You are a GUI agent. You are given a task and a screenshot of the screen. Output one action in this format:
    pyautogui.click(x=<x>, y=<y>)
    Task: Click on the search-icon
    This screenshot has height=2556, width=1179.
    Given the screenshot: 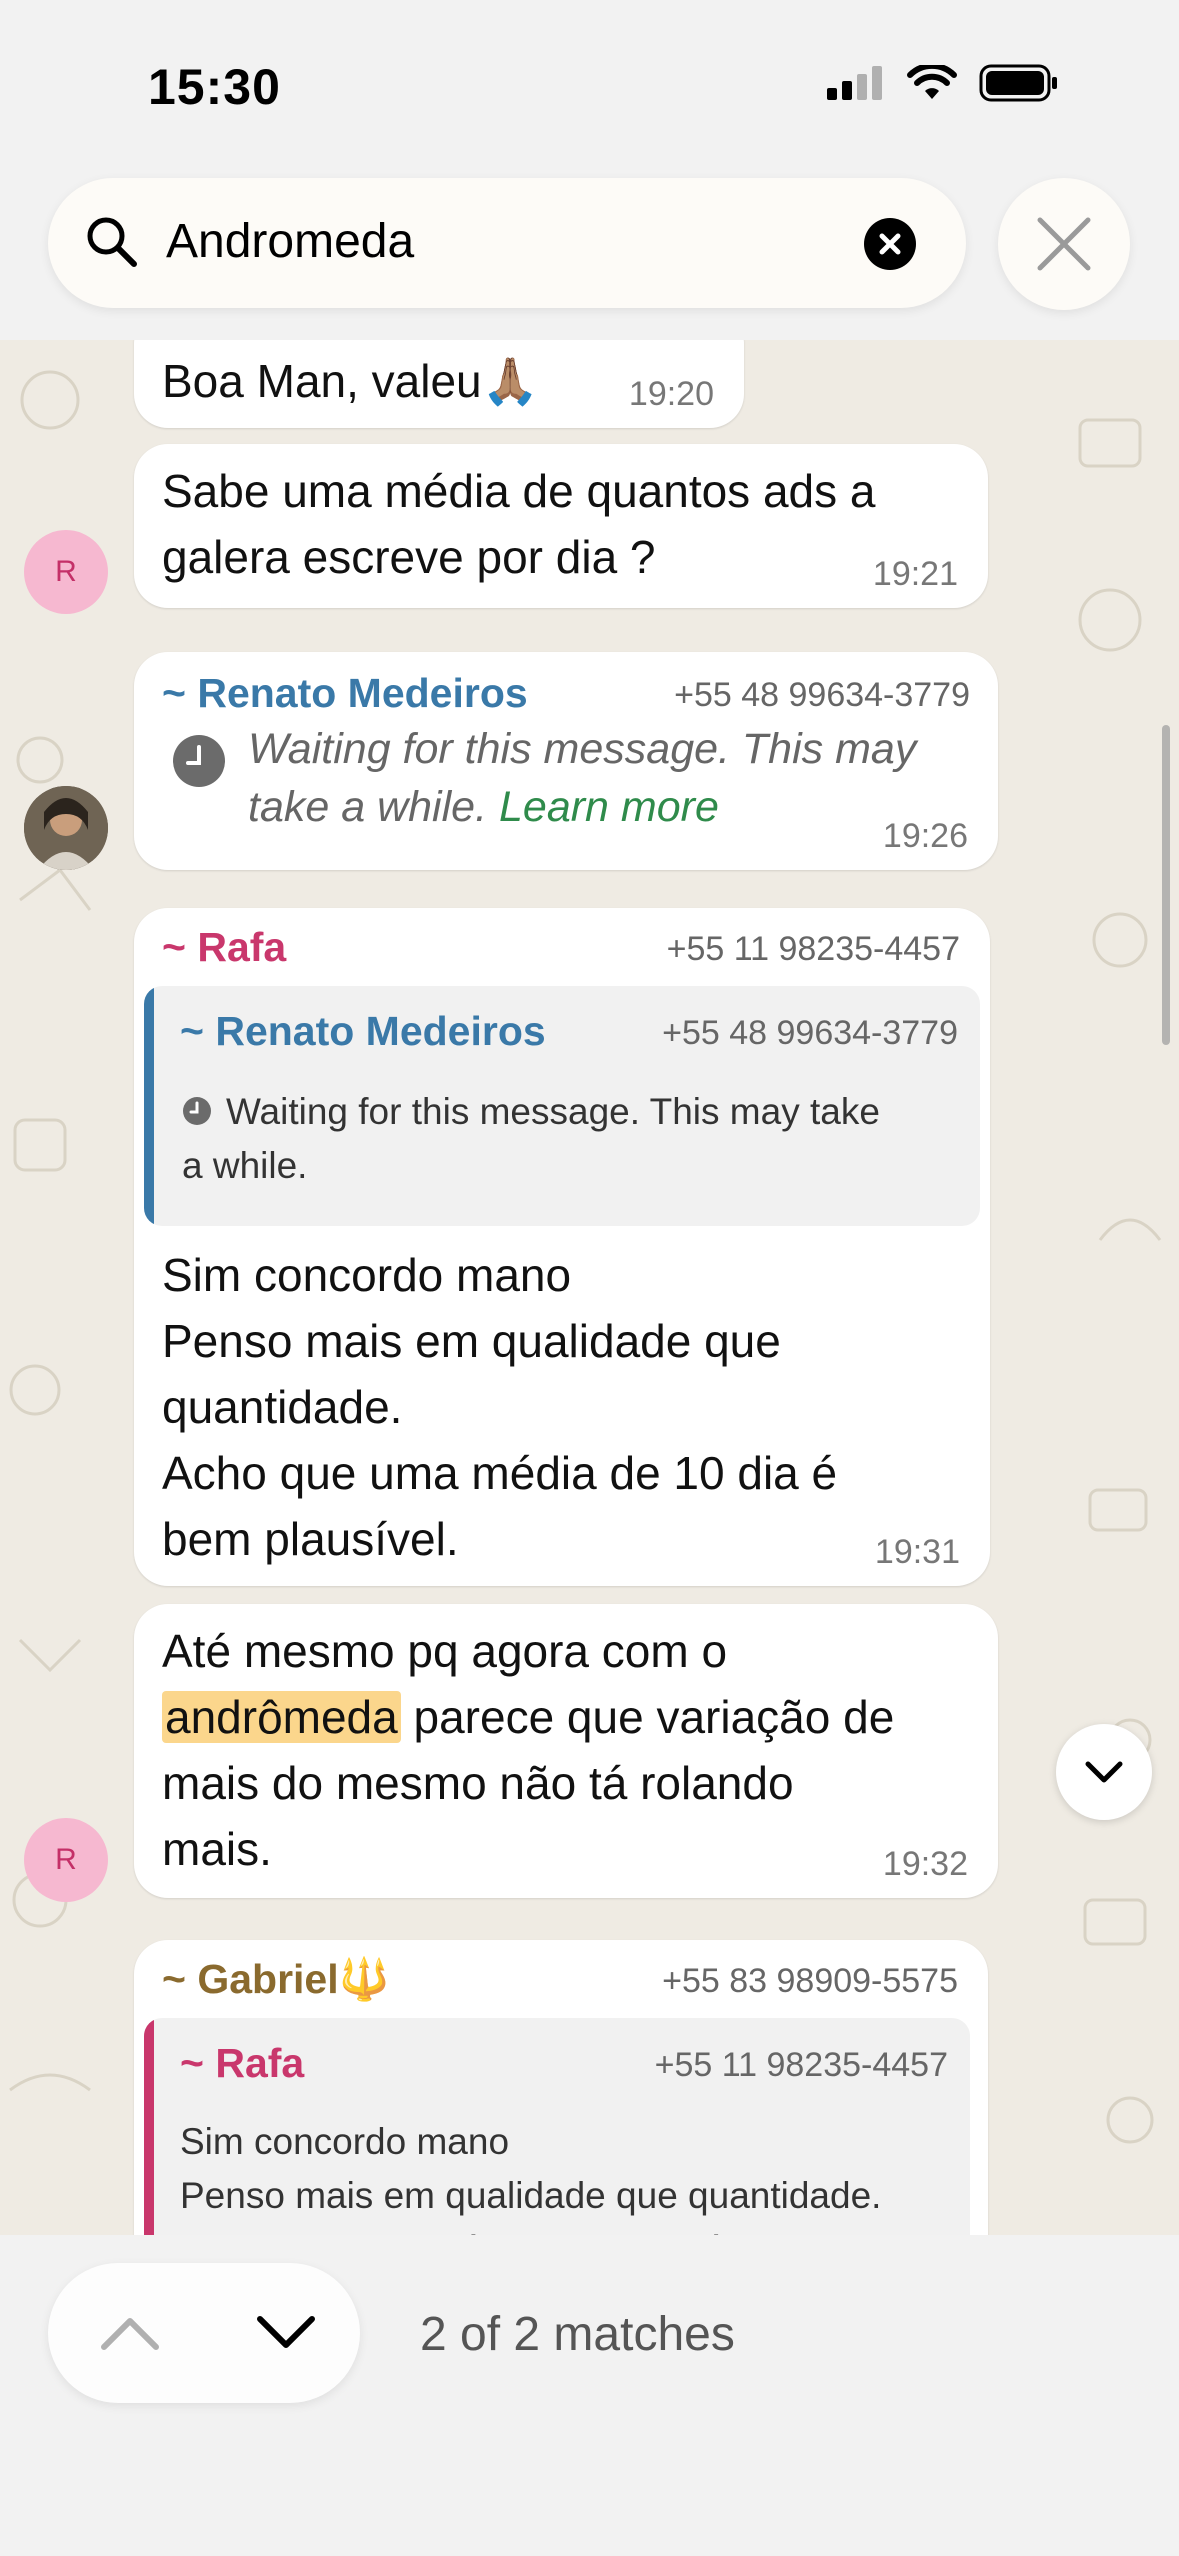 What is the action you would take?
    pyautogui.click(x=112, y=242)
    